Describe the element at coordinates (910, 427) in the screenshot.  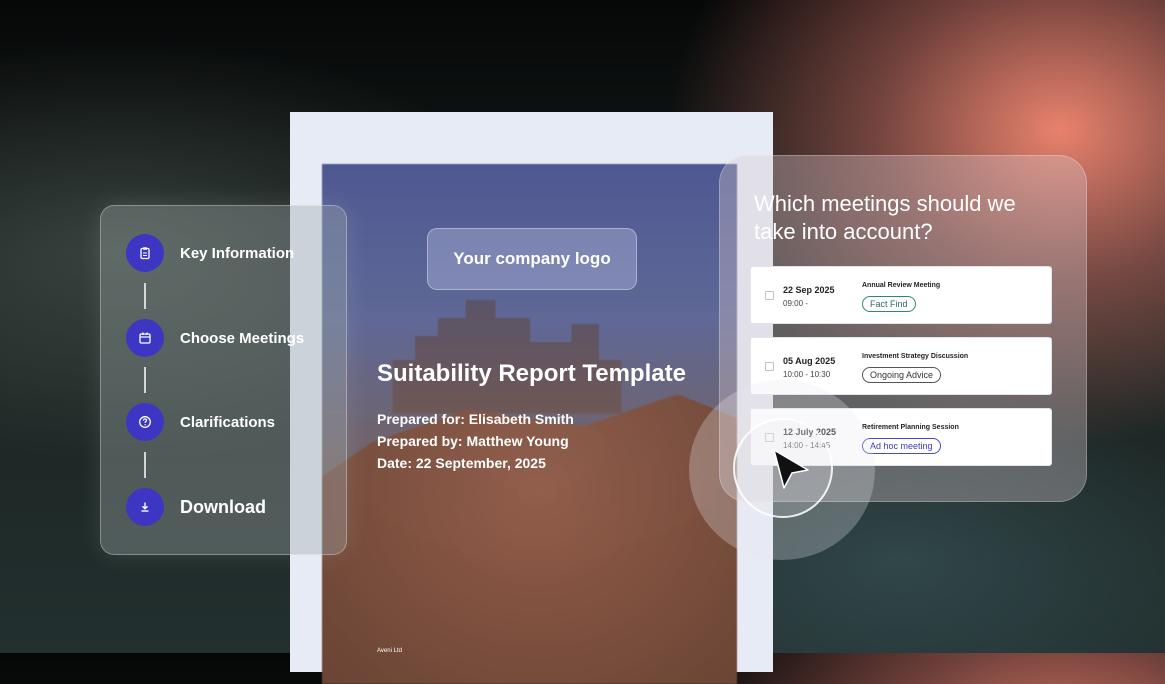
I see `meeting-name: Retirement Planning Session` at that location.